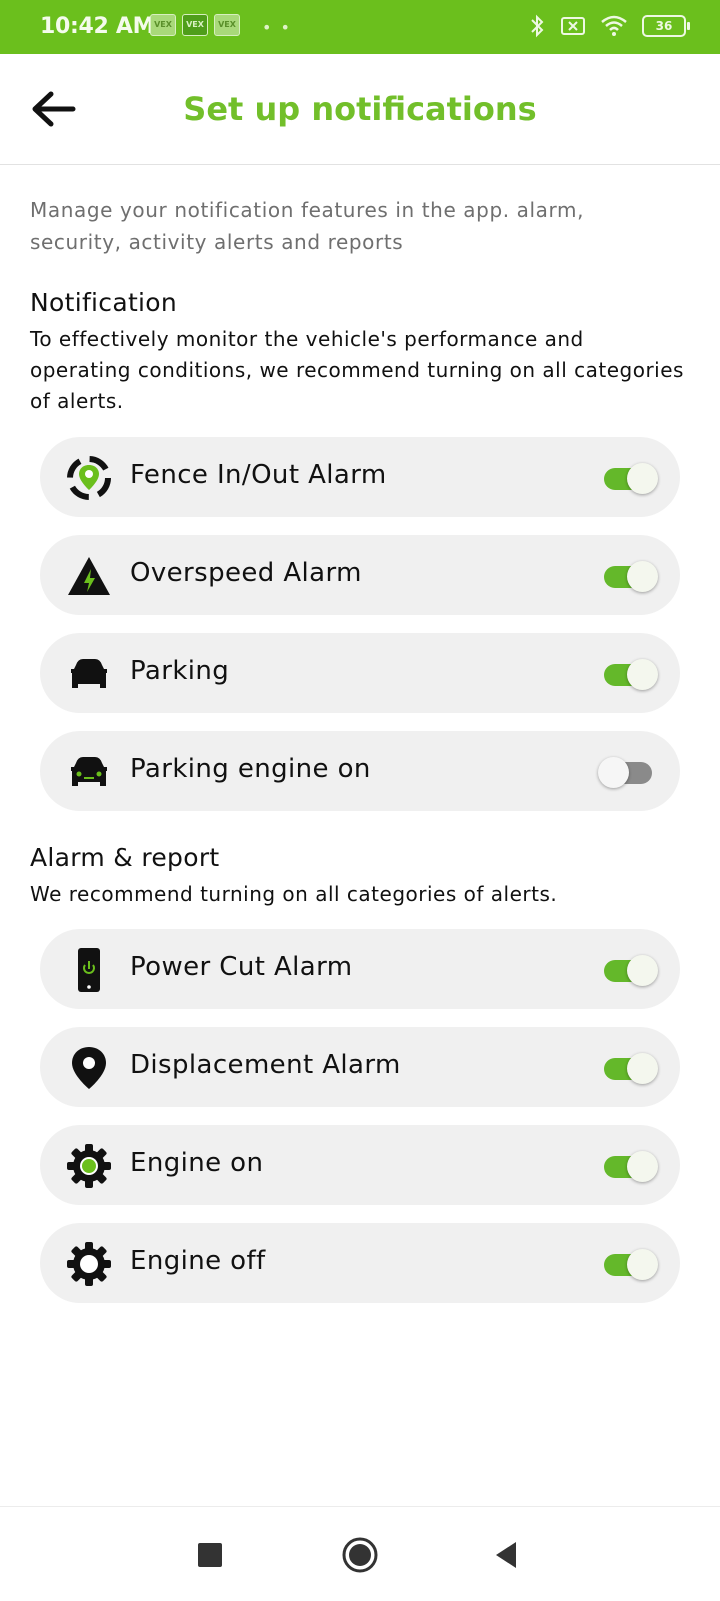  I want to click on engine-on-toggle, so click(630, 1166).